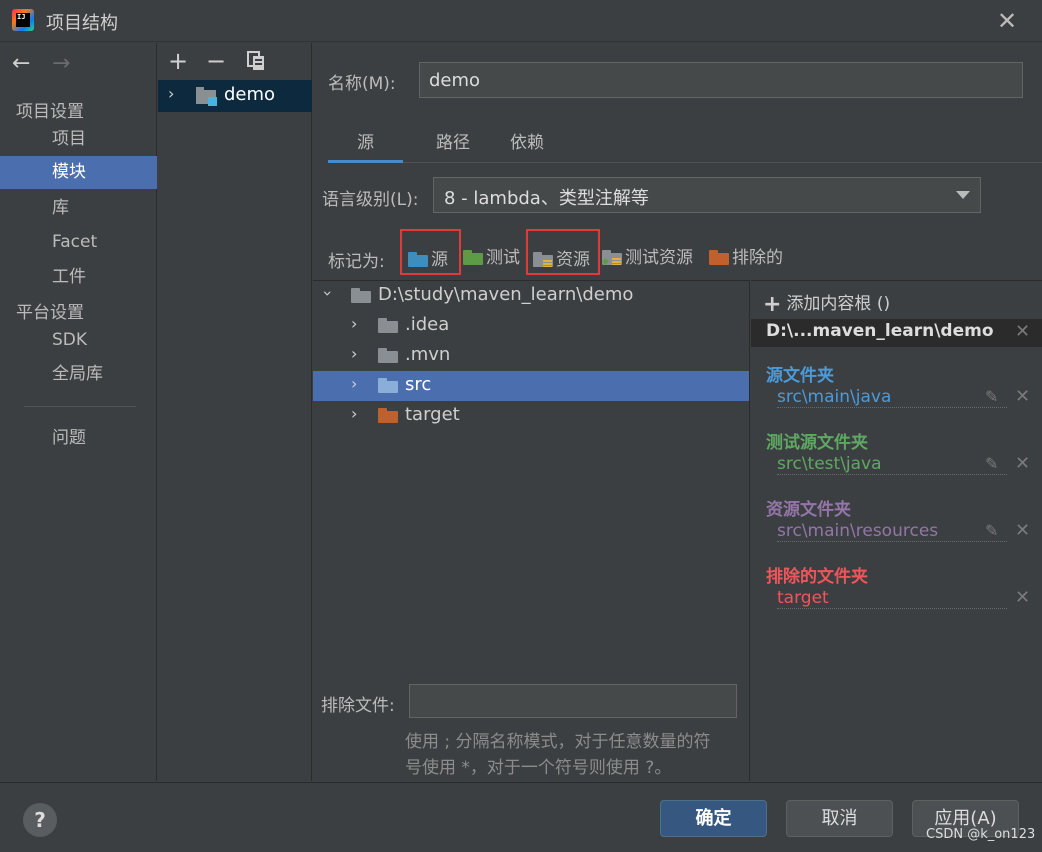  I want to click on nav-section-project-settings: 项目设置, so click(50, 112).